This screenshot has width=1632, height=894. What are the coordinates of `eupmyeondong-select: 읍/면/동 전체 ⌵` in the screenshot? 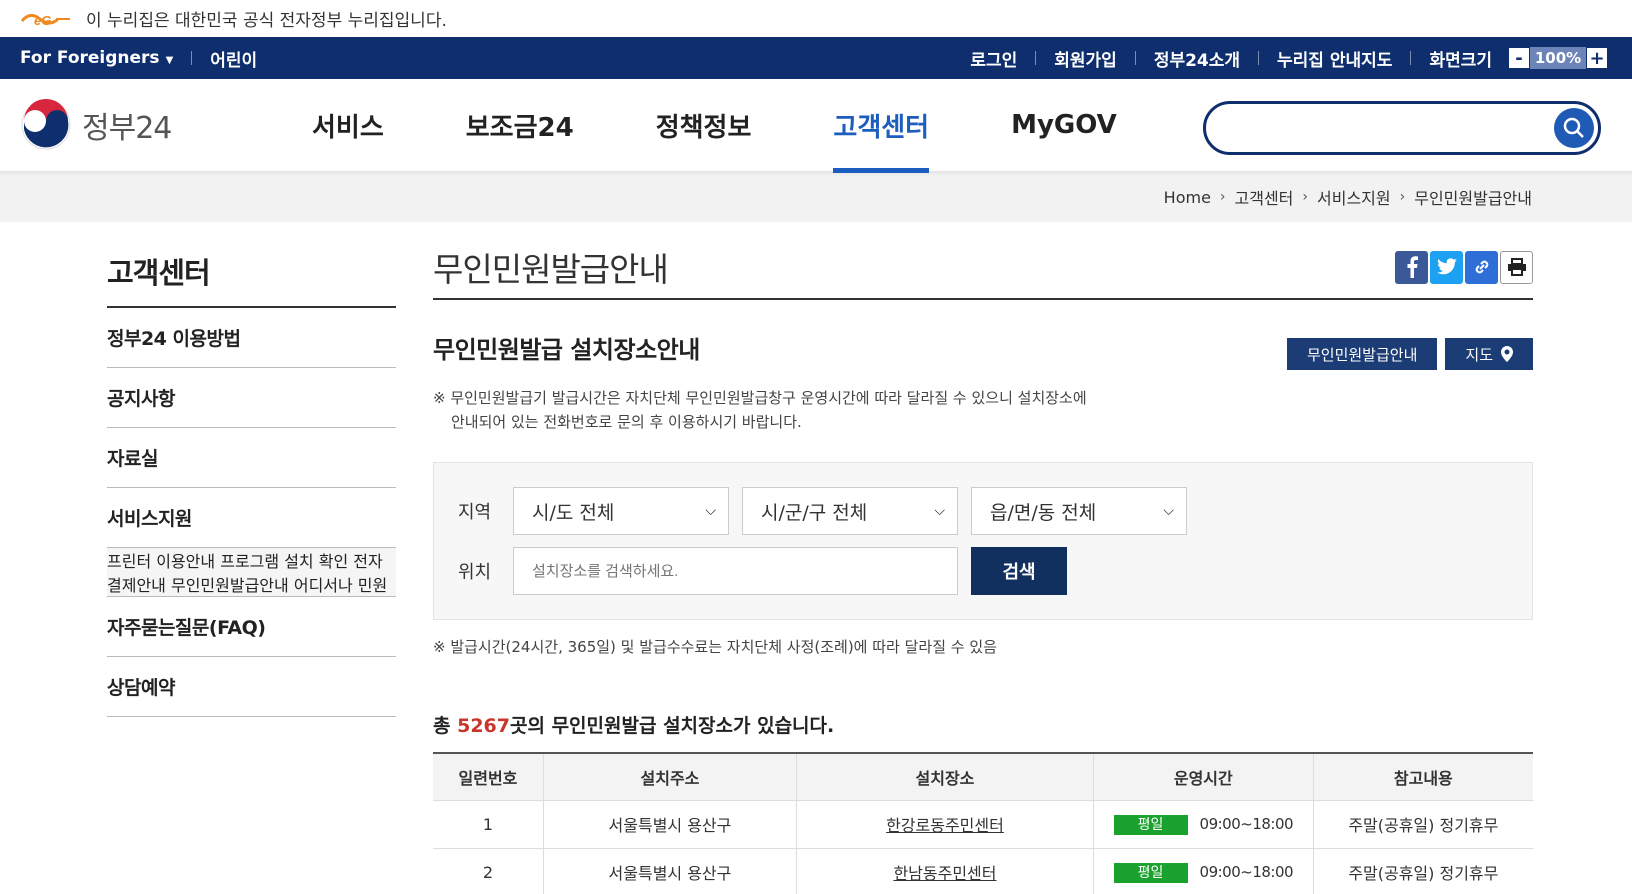 It's located at (1079, 511).